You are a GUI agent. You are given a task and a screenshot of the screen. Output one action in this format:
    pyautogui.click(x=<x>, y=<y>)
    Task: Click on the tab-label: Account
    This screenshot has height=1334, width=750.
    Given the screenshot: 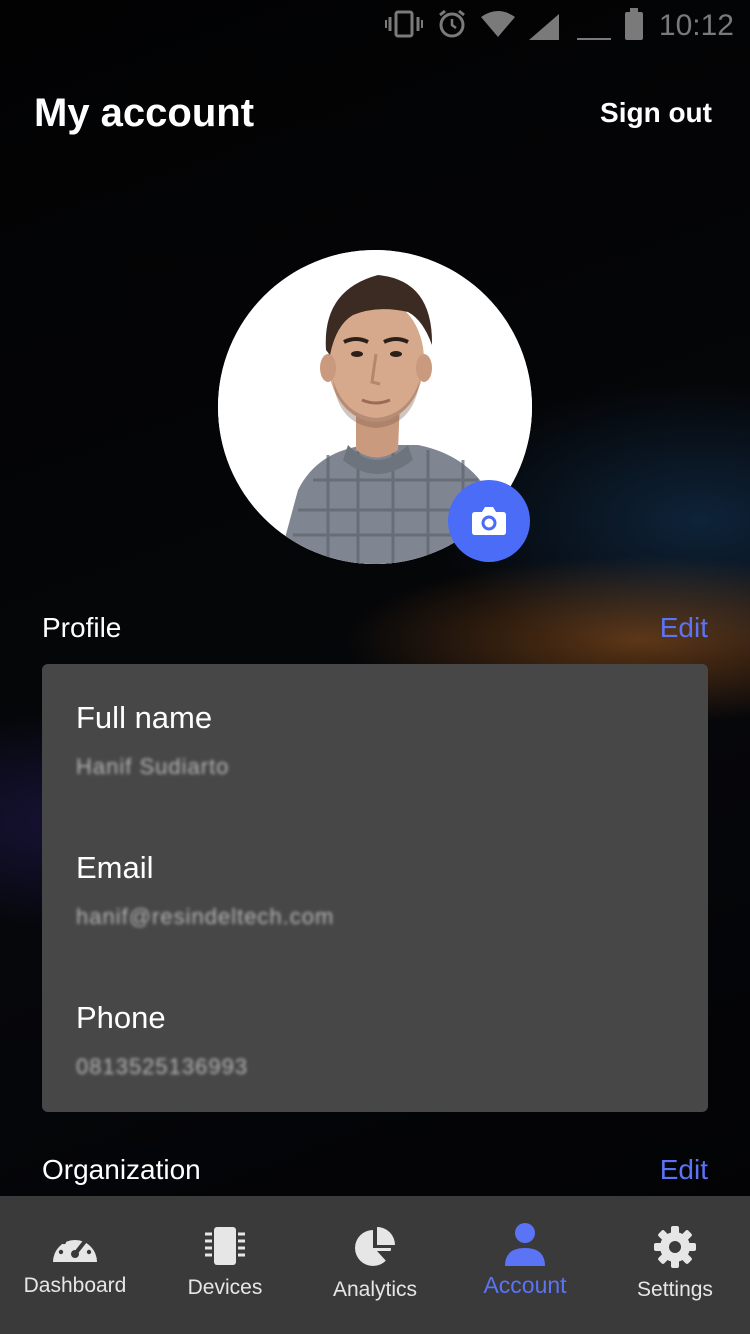 What is the action you would take?
    pyautogui.click(x=525, y=1285)
    